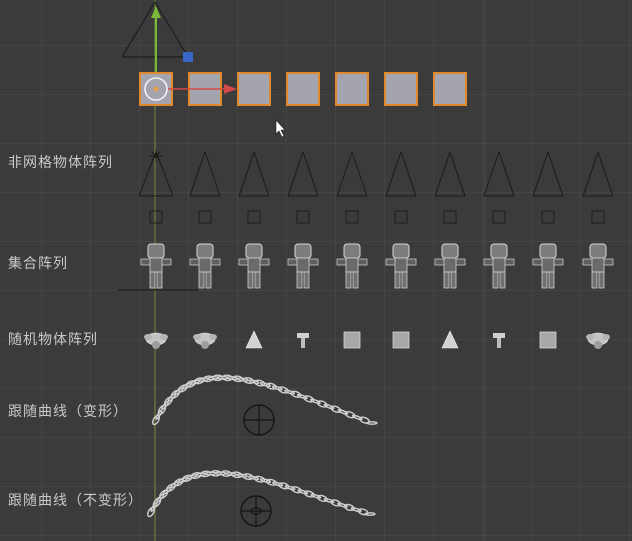 The width and height of the screenshot is (632, 541). I want to click on row-label-non-mesh-array: 非网格物体阵列, so click(60, 163).